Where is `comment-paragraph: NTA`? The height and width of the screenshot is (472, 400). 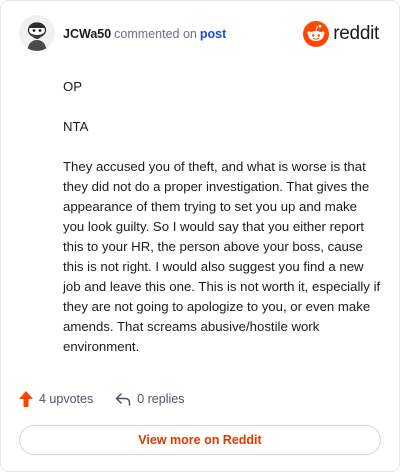
comment-paragraph: NTA is located at coordinates (76, 126).